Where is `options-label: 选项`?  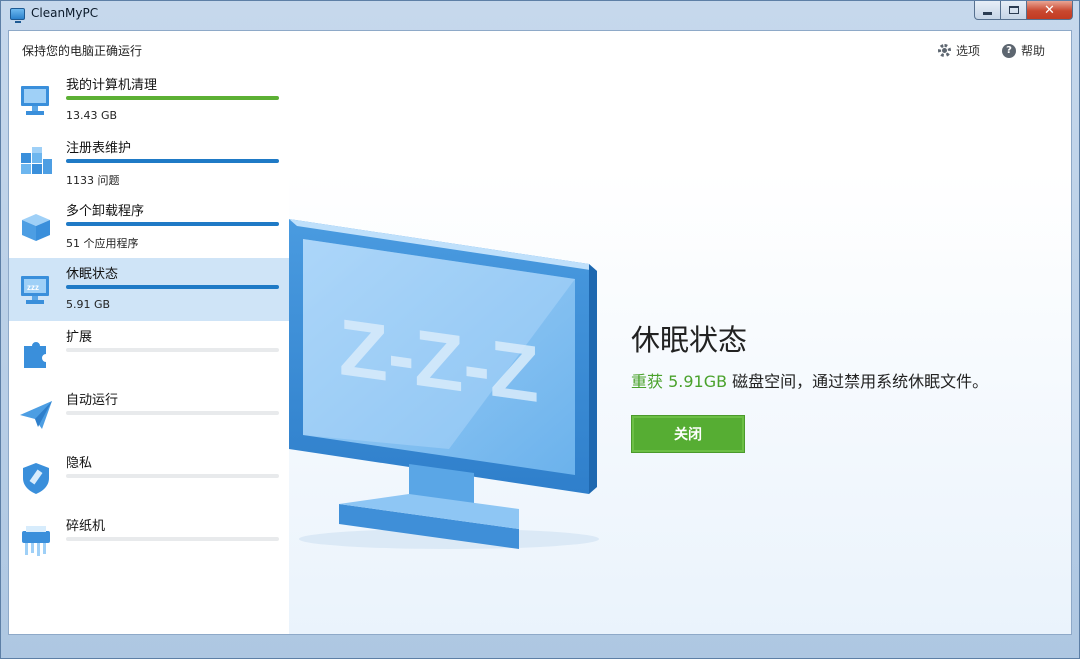 options-label: 选项 is located at coordinates (967, 51).